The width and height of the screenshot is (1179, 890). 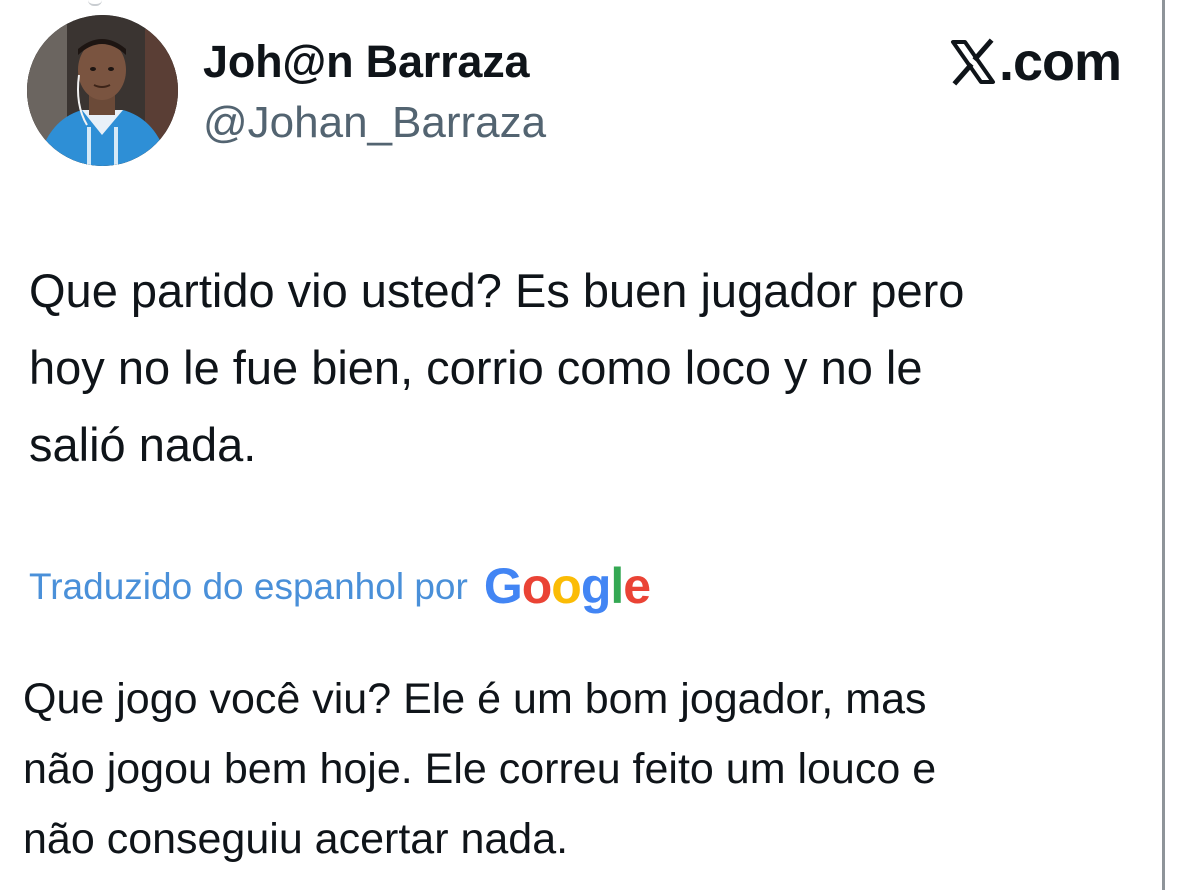 I want to click on display-name: Joh@n Barraza, so click(x=366, y=62).